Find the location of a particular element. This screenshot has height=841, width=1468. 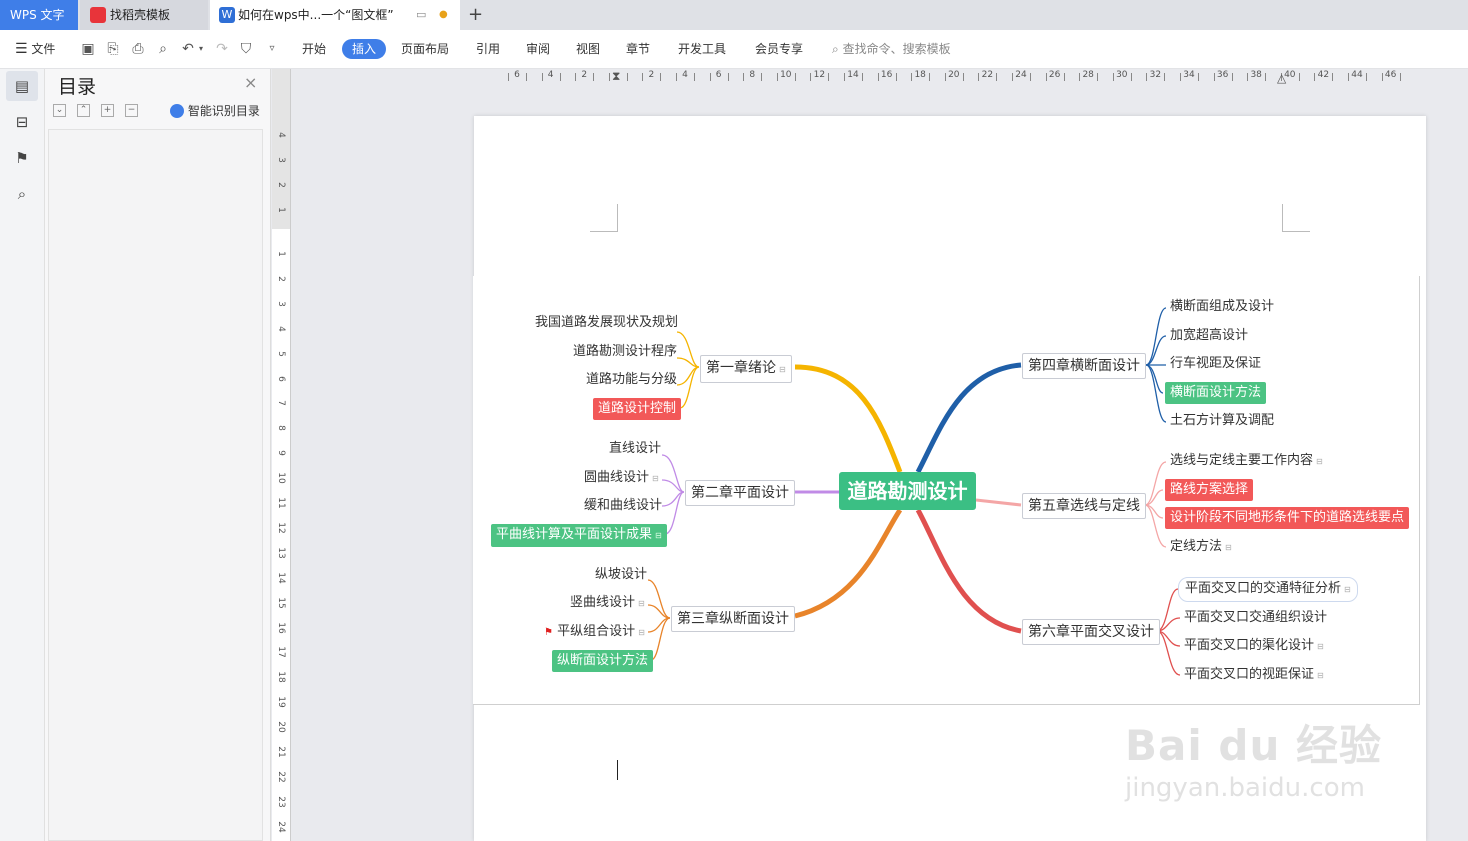

mindmap-root-node: 道路勘测设计 is located at coordinates (907, 491).